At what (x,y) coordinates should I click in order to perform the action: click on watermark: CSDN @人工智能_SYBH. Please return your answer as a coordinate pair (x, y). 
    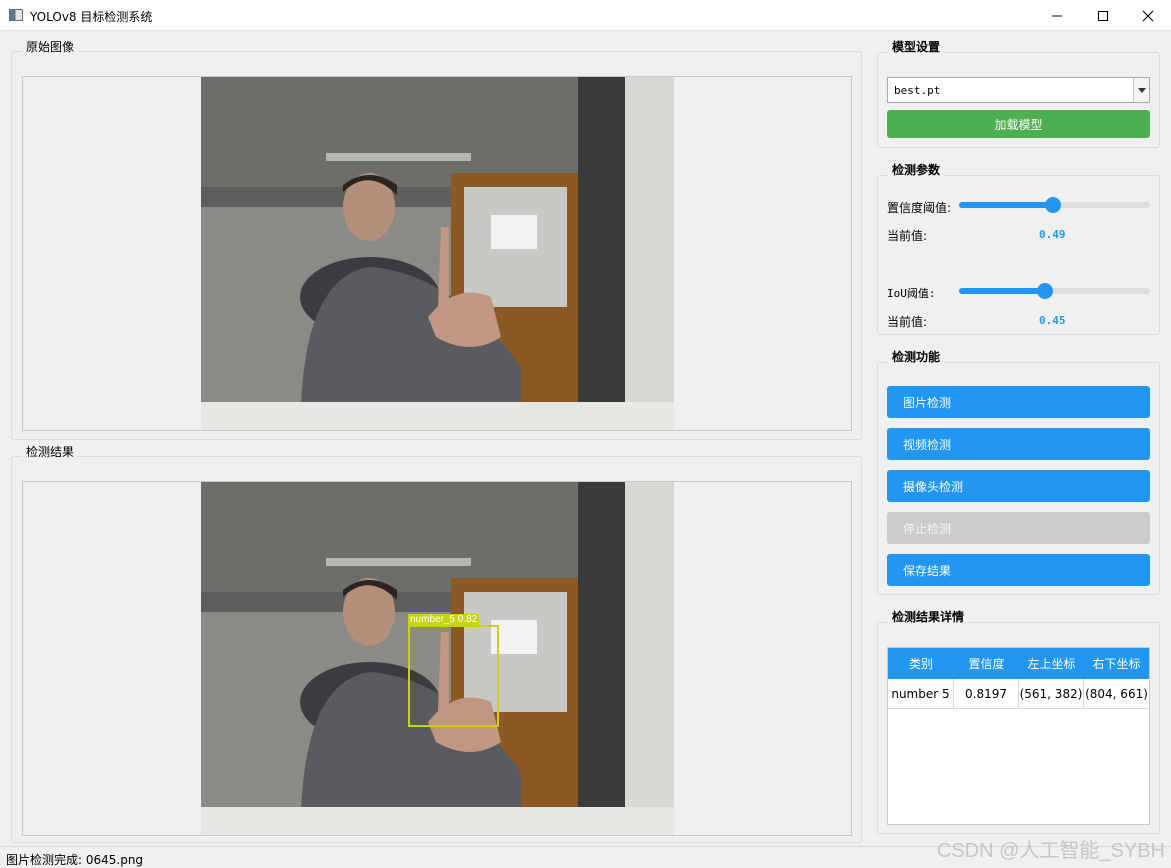
    Looking at the image, I should click on (1050, 851).